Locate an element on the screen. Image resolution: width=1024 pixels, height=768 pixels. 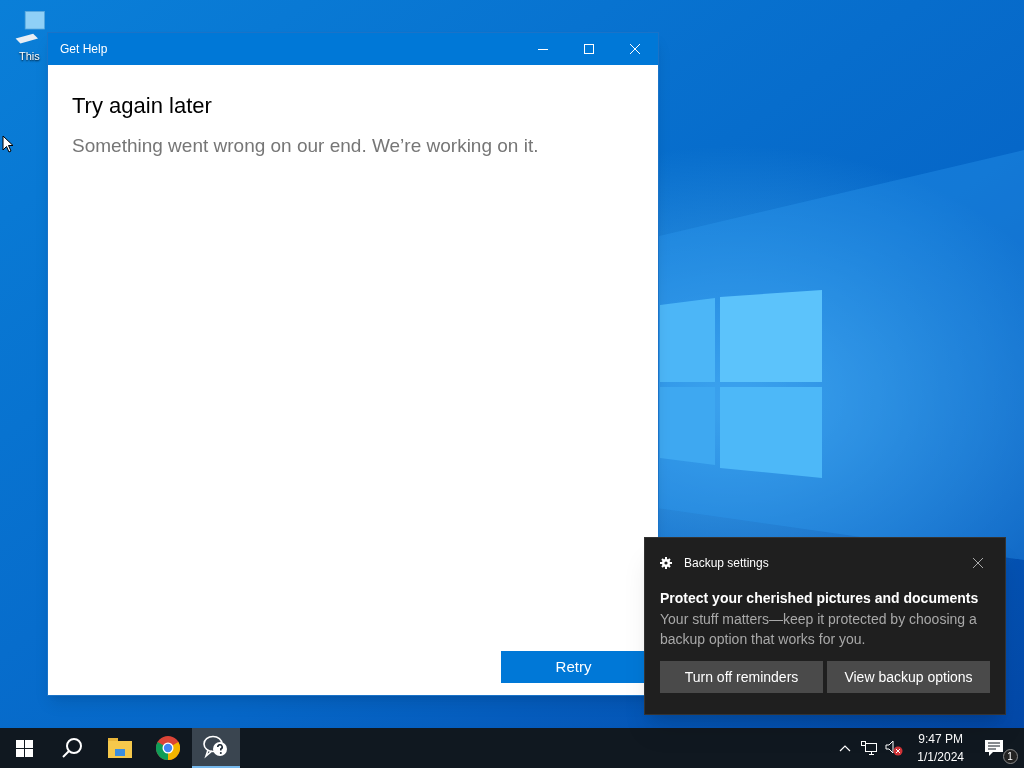
toast-title: Protect your cherished pictures and documents is located at coordinates (820, 598).